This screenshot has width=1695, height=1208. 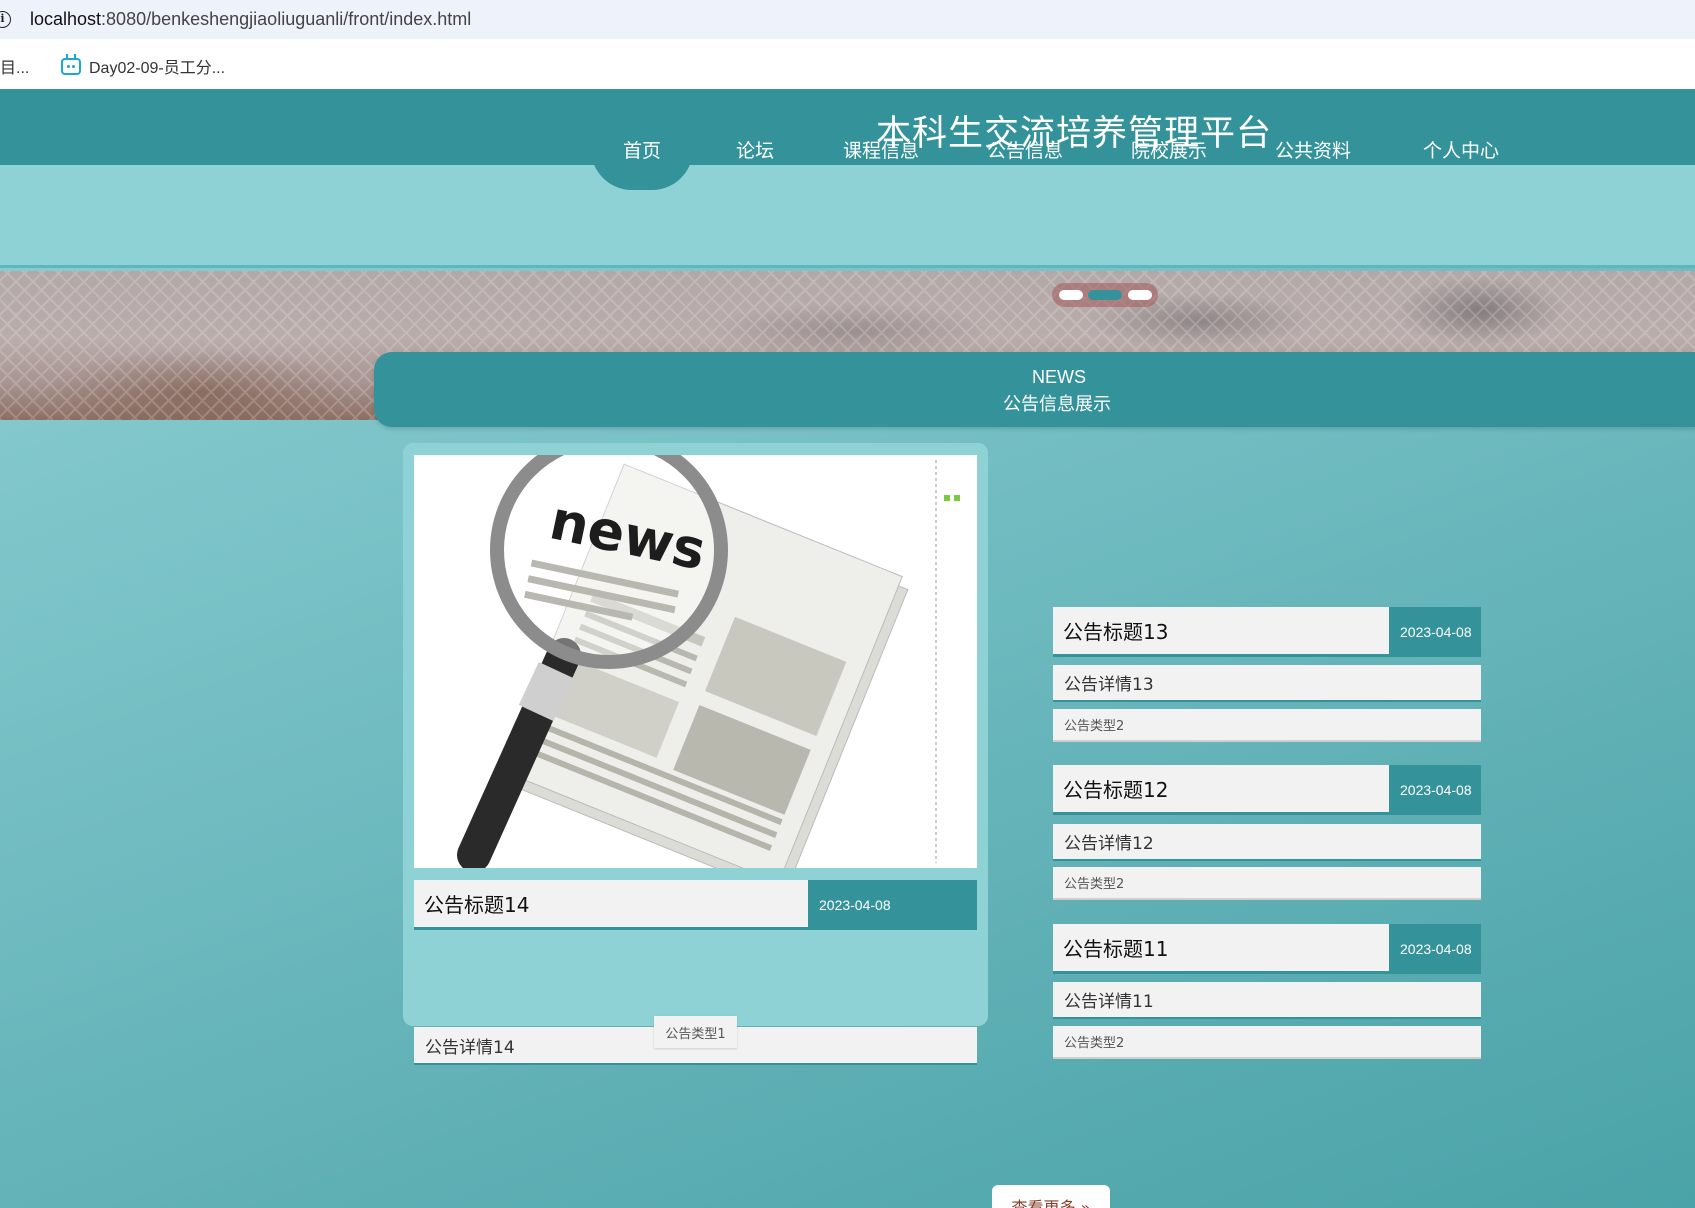 I want to click on featured-type-badge: 公告类型1, so click(x=695, y=1032).